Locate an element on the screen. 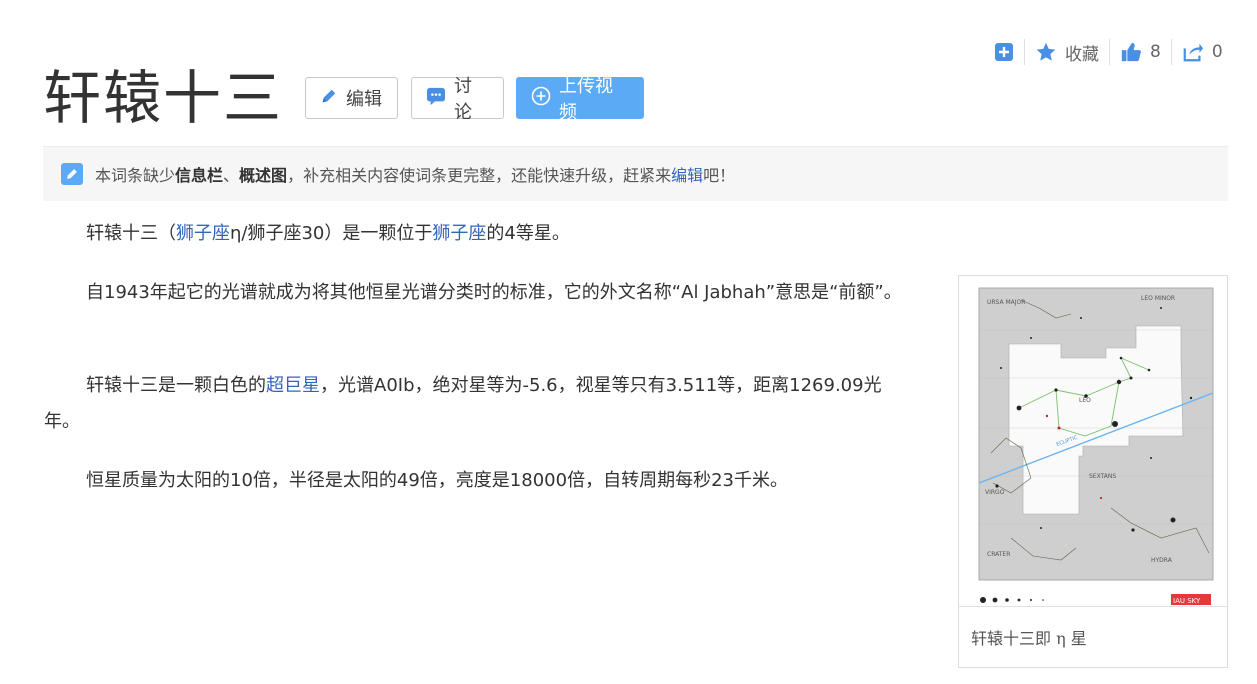  map-brand: IAU SKY is located at coordinates (1187, 601).